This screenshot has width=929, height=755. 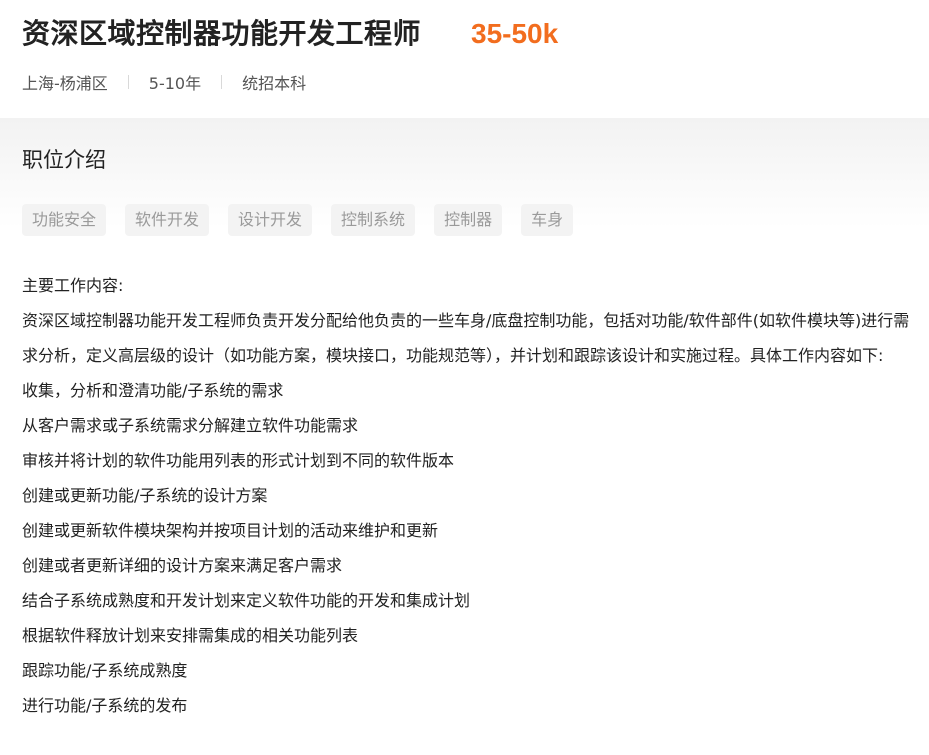 I want to click on salary: 35-50k, so click(x=515, y=33).